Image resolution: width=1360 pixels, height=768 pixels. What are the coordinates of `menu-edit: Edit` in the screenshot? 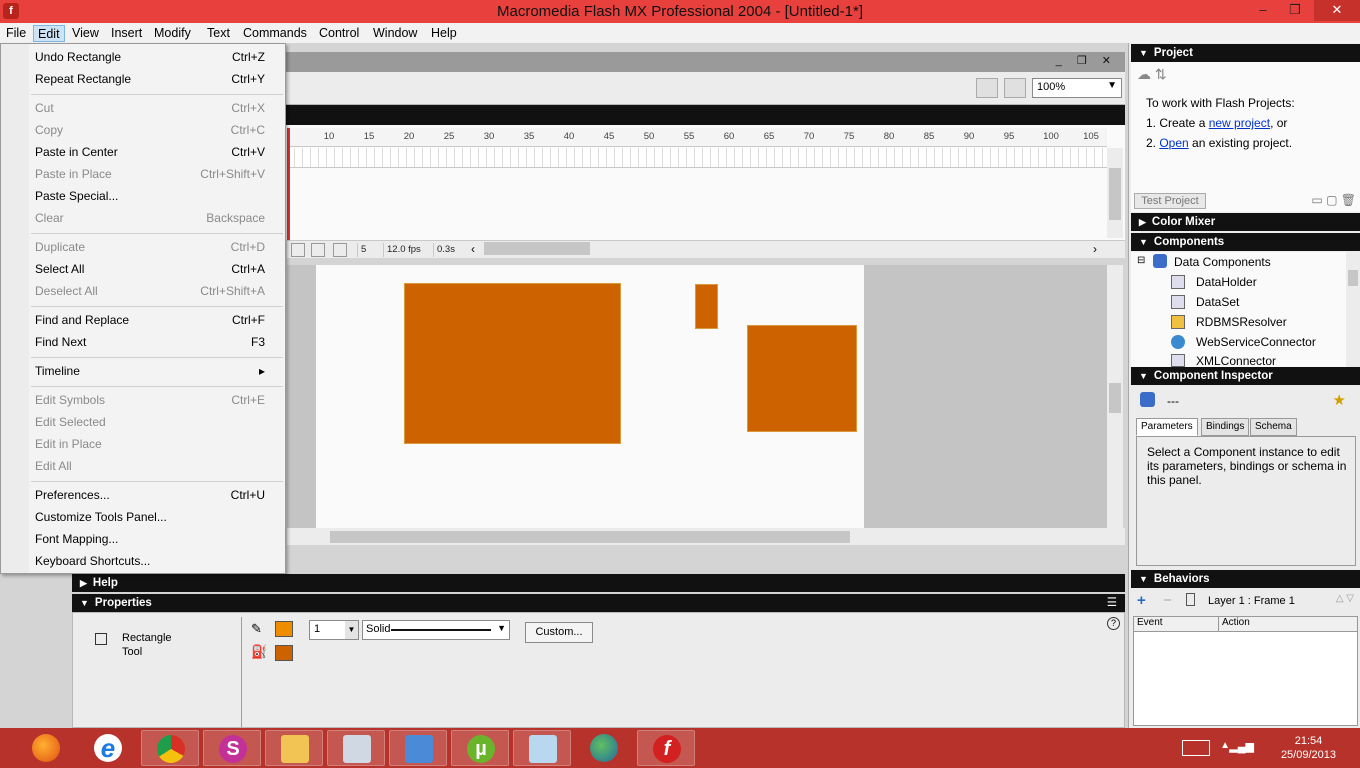 It's located at (49, 33).